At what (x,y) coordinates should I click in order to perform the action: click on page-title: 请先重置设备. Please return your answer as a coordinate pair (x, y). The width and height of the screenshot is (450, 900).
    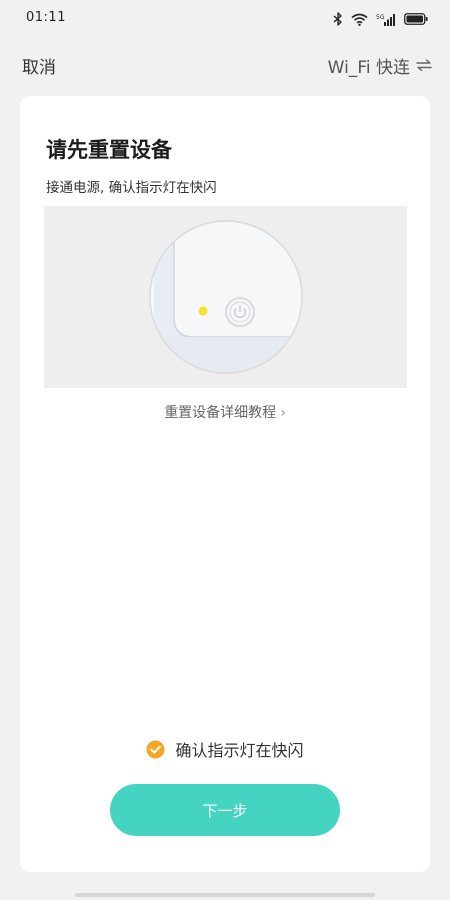
    Looking at the image, I should click on (109, 150).